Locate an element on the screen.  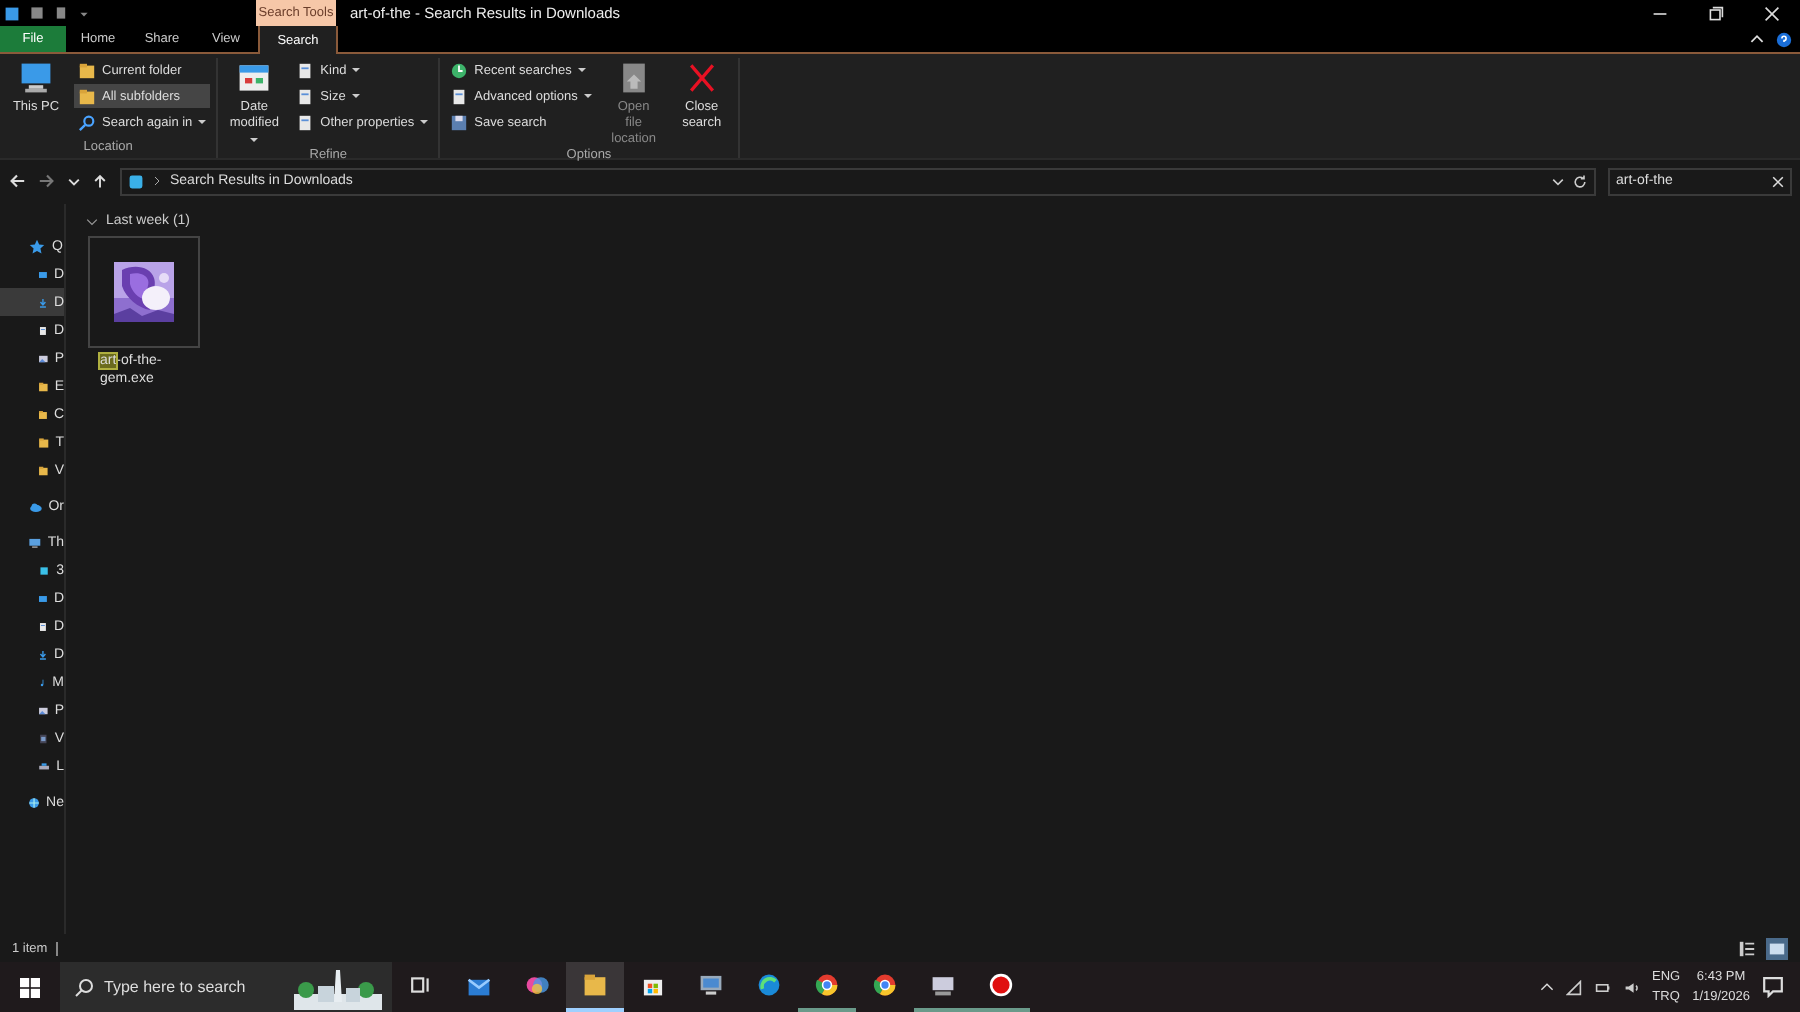
recent-locations-button is located at coordinates (74, 181).